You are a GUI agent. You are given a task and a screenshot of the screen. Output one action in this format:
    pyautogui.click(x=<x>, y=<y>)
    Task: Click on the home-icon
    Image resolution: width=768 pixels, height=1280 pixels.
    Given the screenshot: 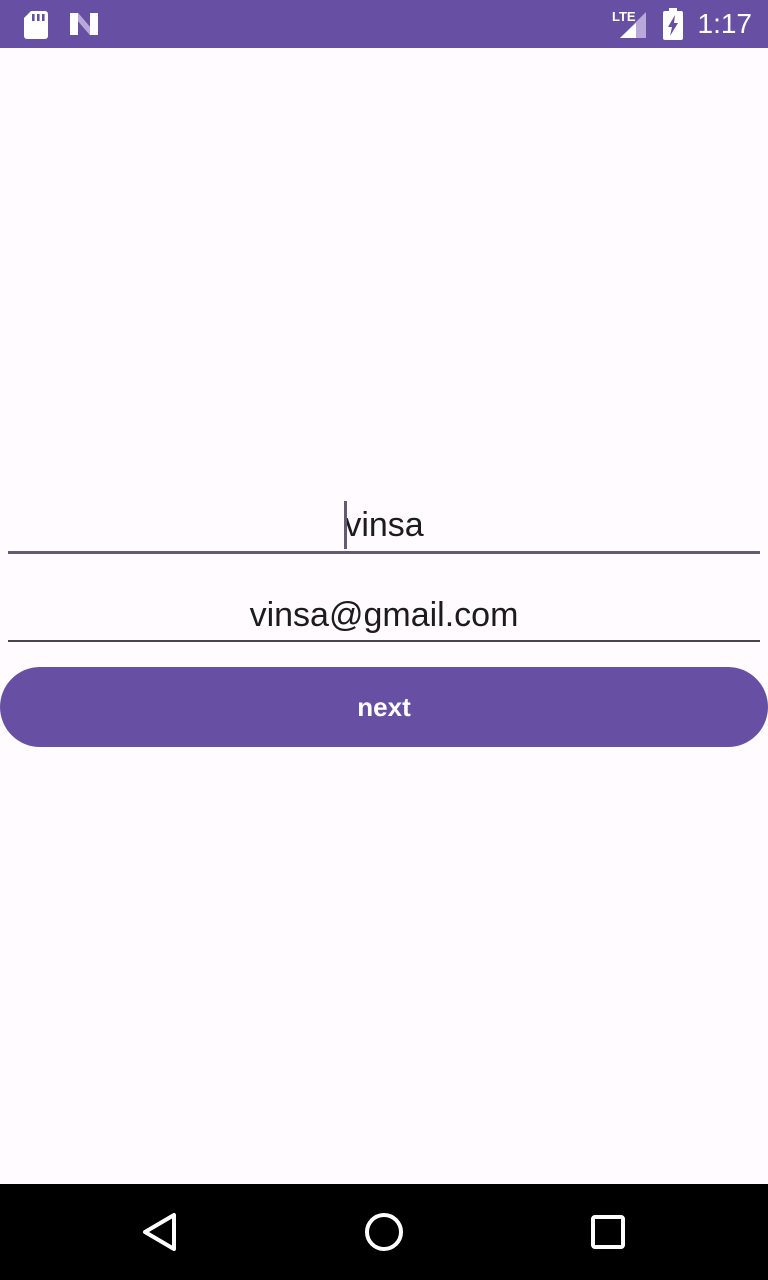 What is the action you would take?
    pyautogui.click(x=384, y=1232)
    